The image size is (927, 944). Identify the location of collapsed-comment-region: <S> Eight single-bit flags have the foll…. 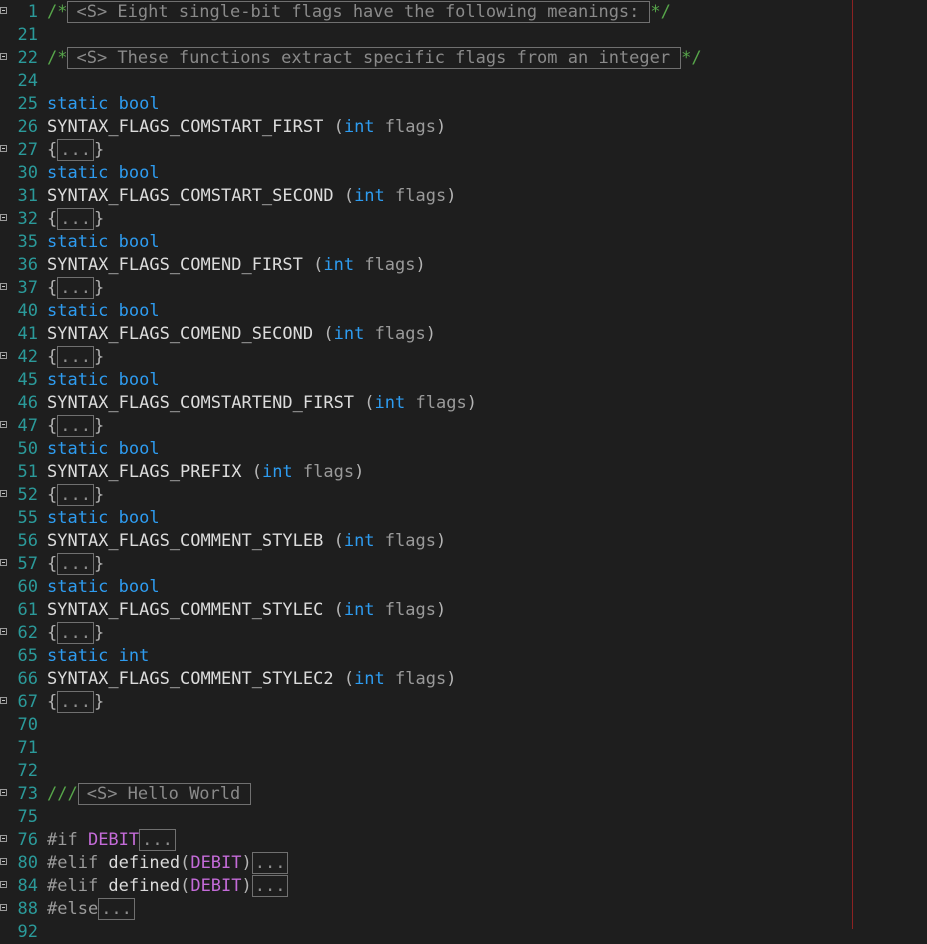
(359, 12).